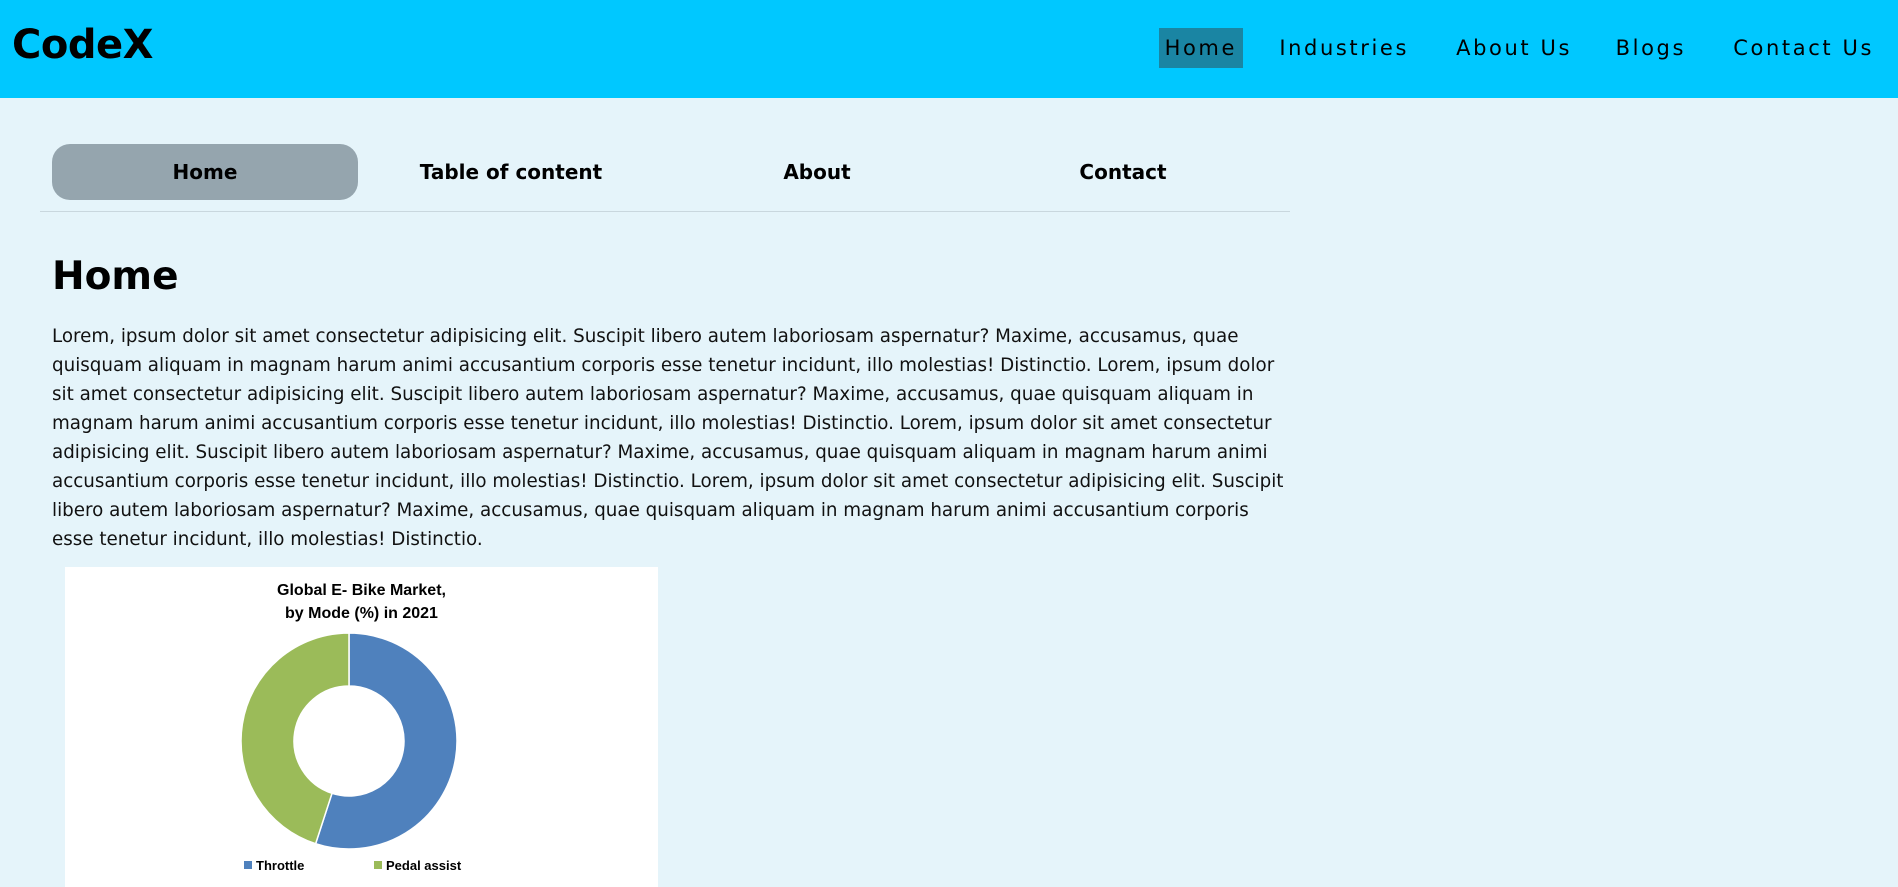 This screenshot has height=887, width=1898. What do you see at coordinates (424, 865) in the screenshot?
I see `legend-label-pedal-assist: Pedal assist` at bounding box center [424, 865].